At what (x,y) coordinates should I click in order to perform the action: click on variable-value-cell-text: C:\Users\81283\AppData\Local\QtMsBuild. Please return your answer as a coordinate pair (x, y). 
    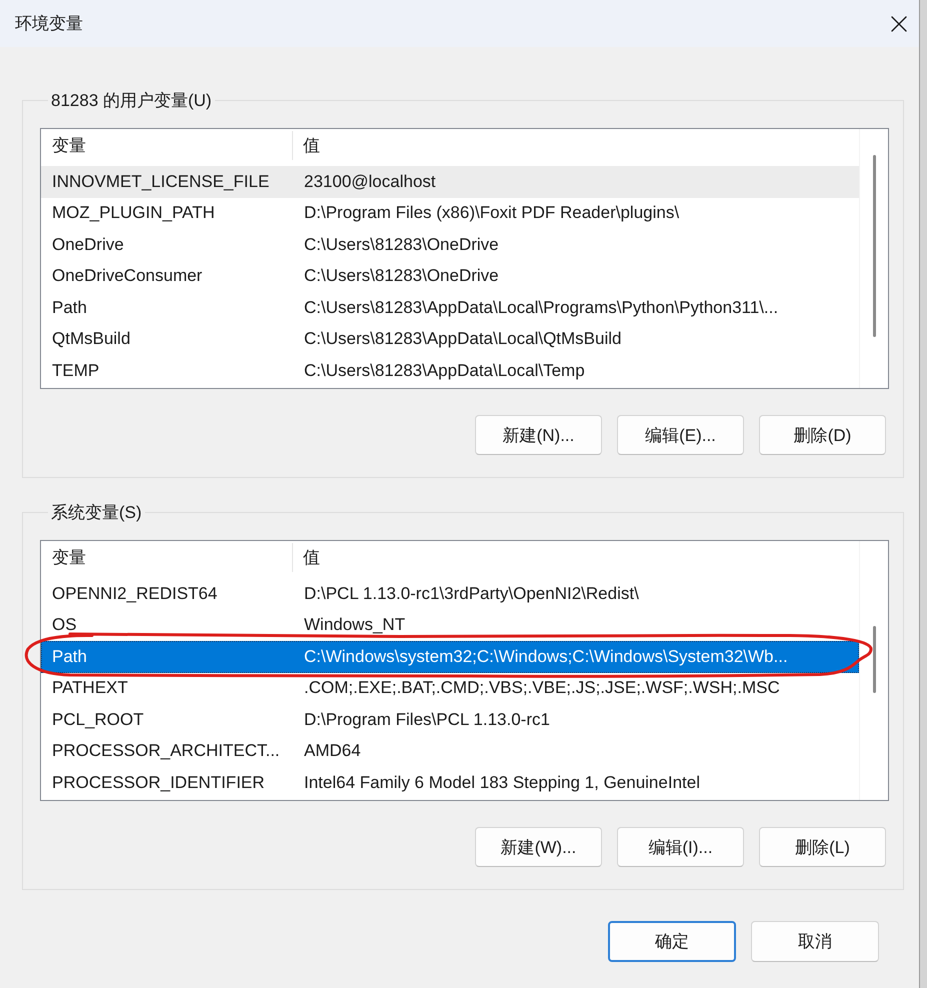
    Looking at the image, I should click on (462, 339).